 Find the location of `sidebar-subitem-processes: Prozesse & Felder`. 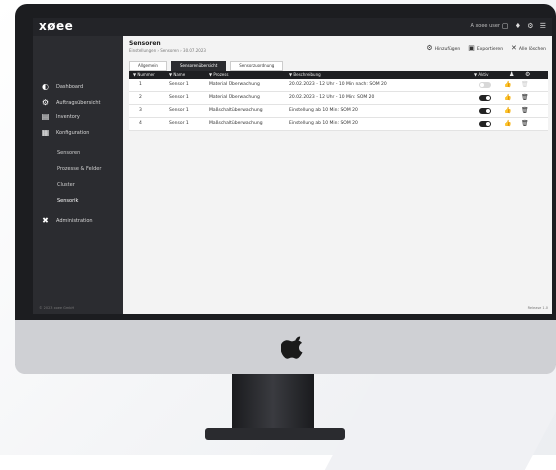

sidebar-subitem-processes: Prozesse & Felder is located at coordinates (79, 169).